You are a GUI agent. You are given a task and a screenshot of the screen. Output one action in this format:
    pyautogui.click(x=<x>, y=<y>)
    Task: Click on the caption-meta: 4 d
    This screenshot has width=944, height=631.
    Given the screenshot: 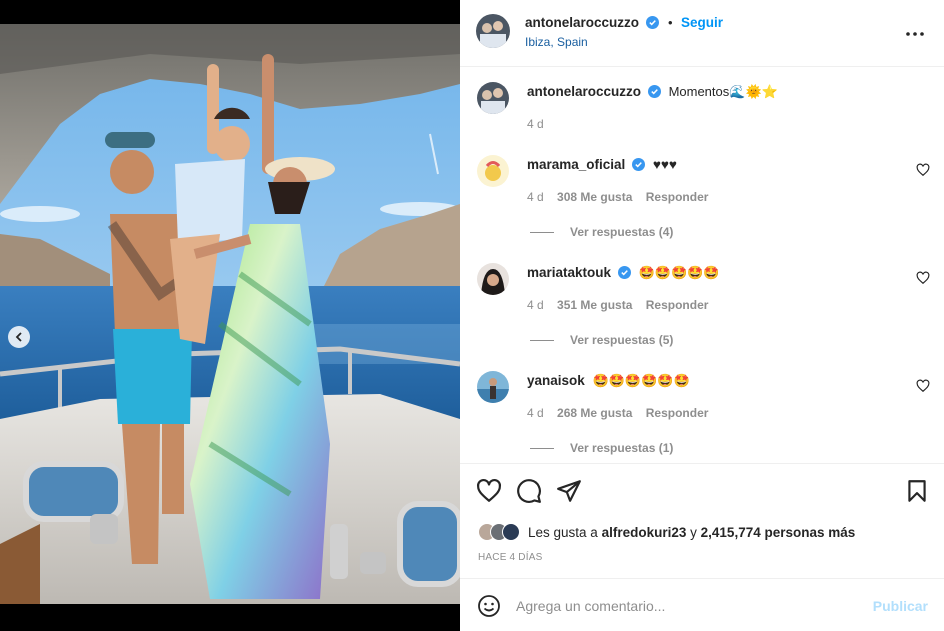 What is the action you would take?
    pyautogui.click(x=540, y=124)
    